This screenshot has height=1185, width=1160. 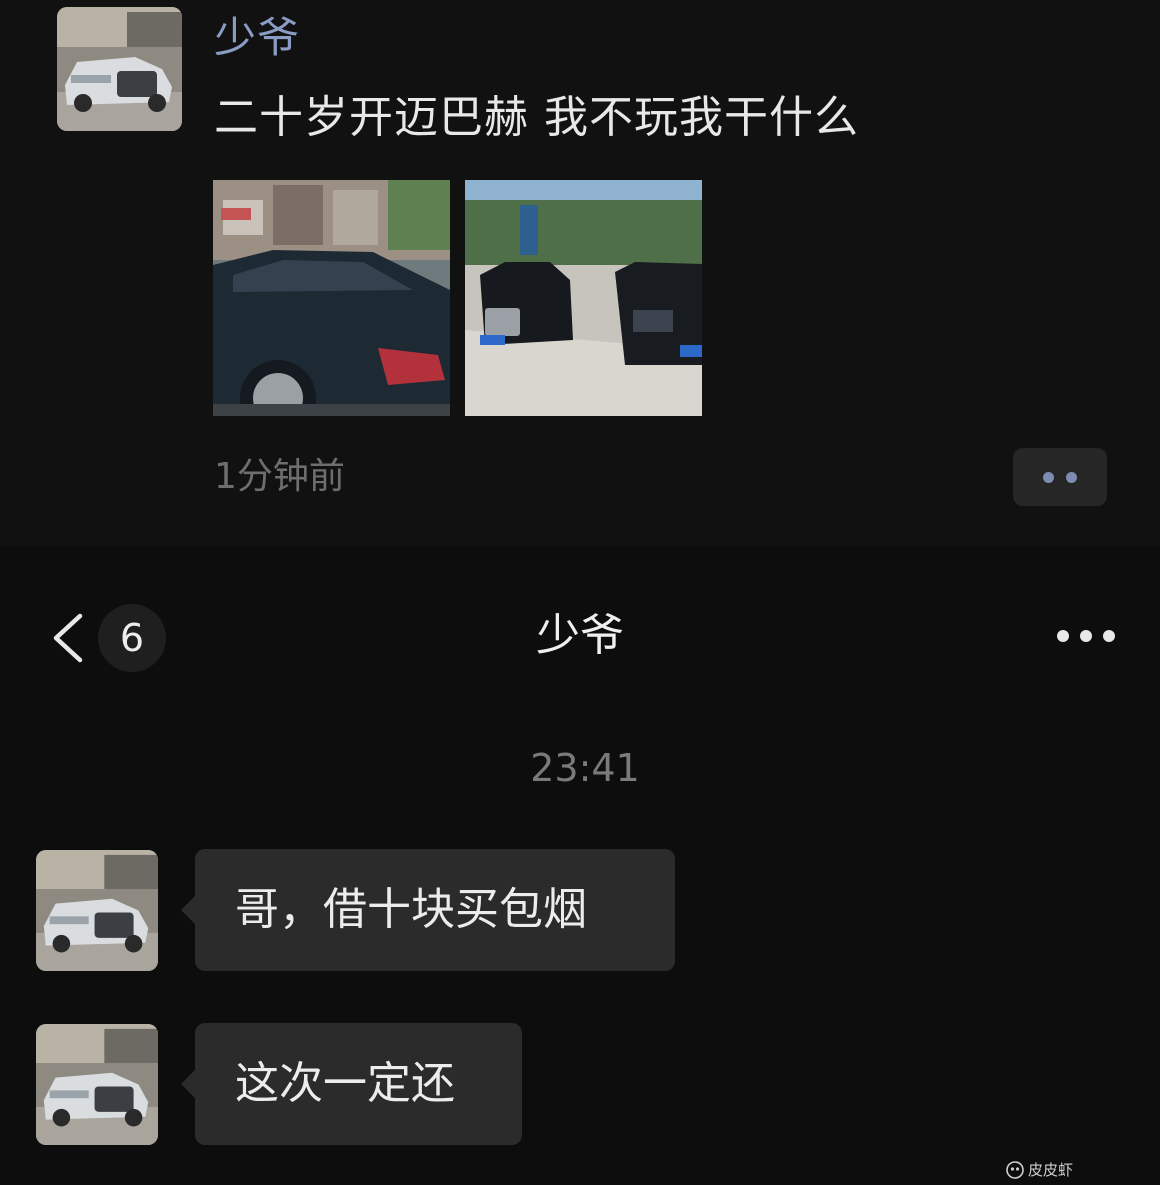 What do you see at coordinates (257, 38) in the screenshot?
I see `author-name: 少爷` at bounding box center [257, 38].